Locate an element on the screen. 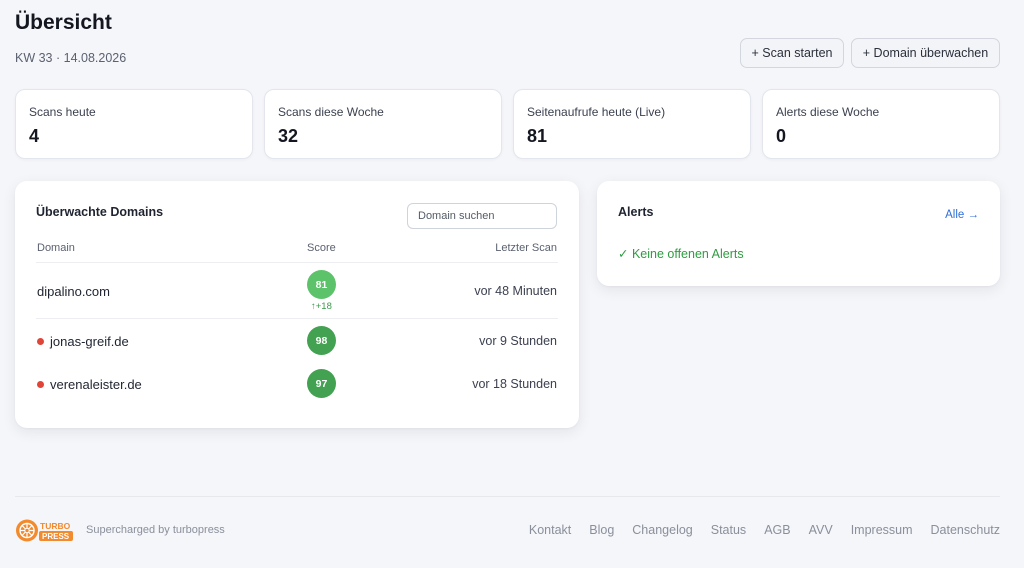 Image resolution: width=1024 pixels, height=568 pixels. domains-panel-title: Überwachte Domains is located at coordinates (100, 212).